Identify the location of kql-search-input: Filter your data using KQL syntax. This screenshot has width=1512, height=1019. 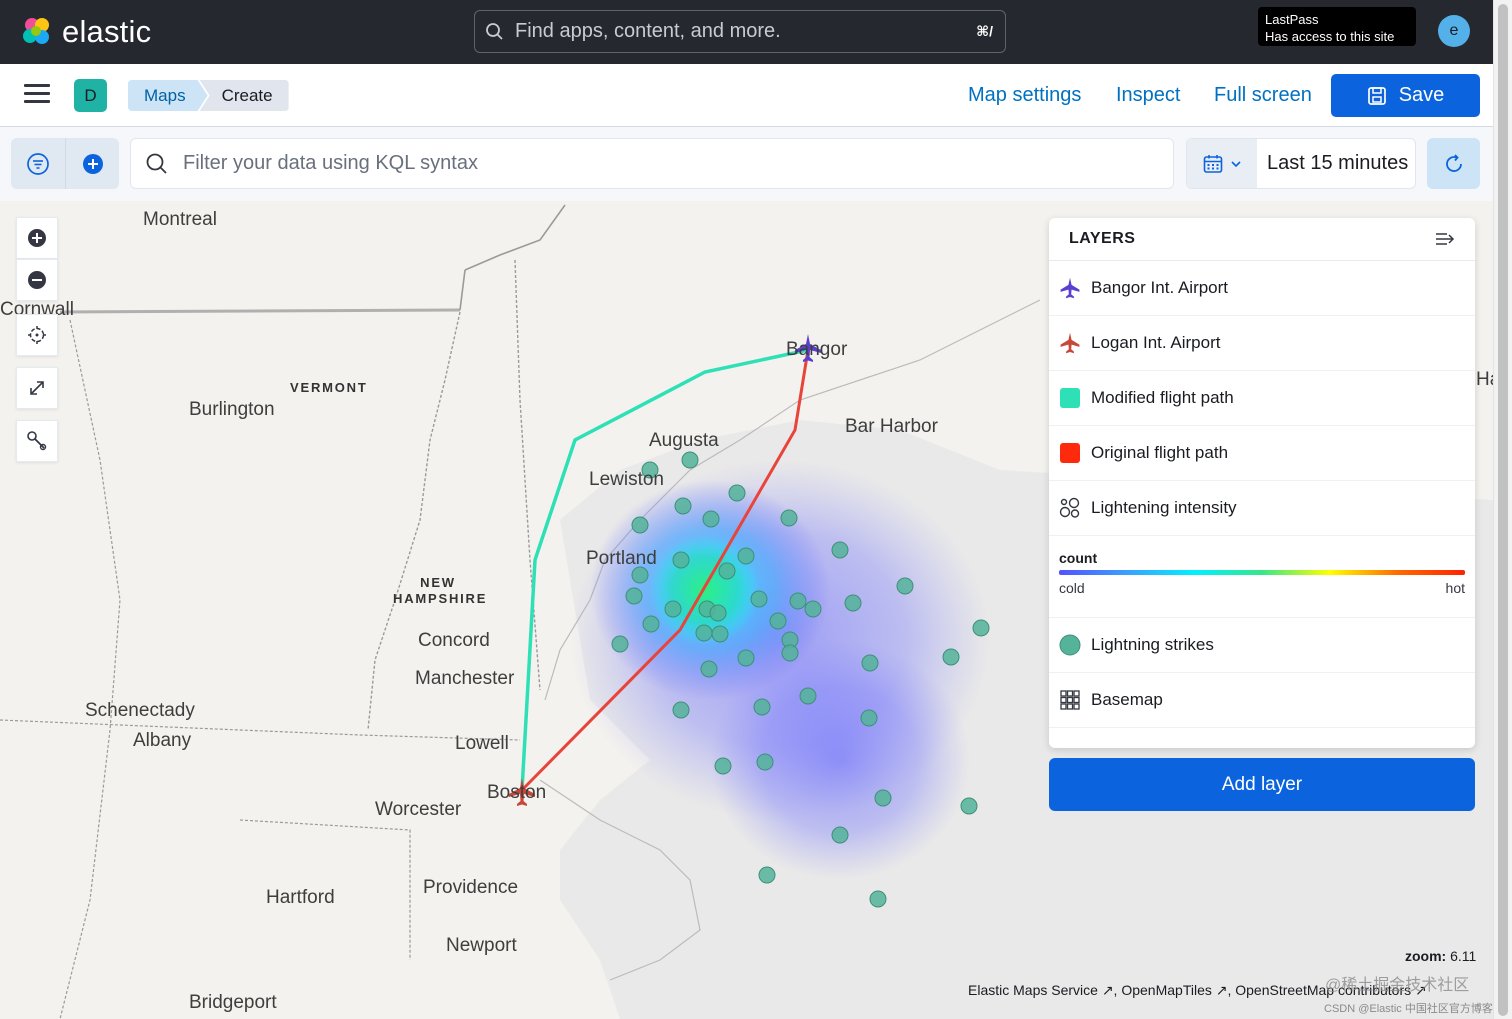
(652, 163).